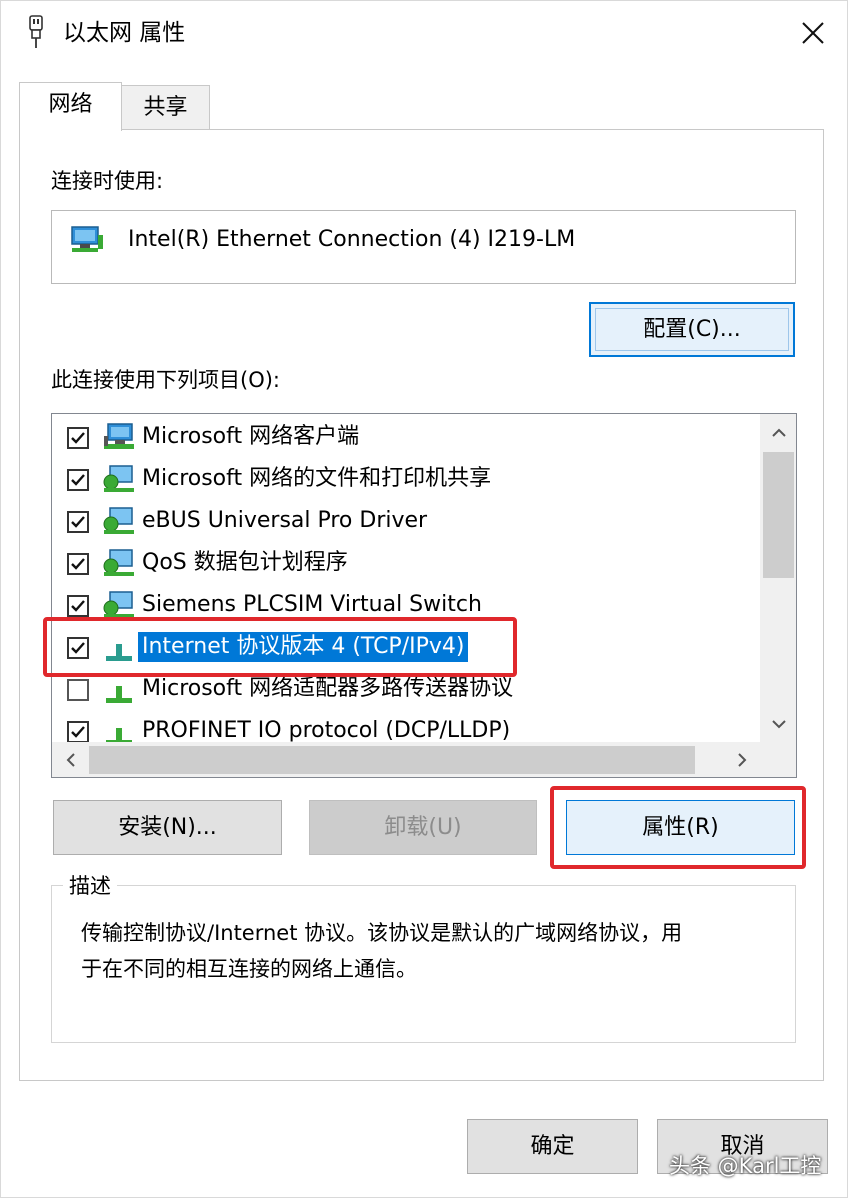 The height and width of the screenshot is (1198, 848). Describe the element at coordinates (70, 106) in the screenshot. I see `tab-network: 网络` at that location.